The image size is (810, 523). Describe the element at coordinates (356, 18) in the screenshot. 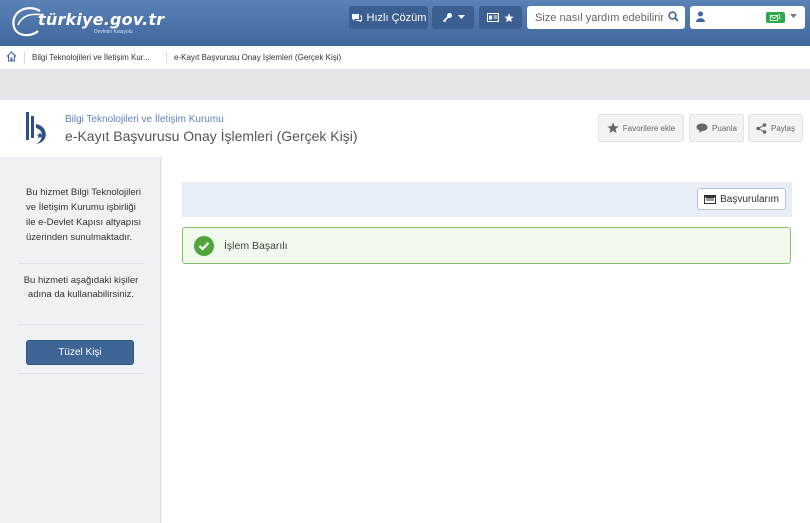

I see `chat-icon` at that location.